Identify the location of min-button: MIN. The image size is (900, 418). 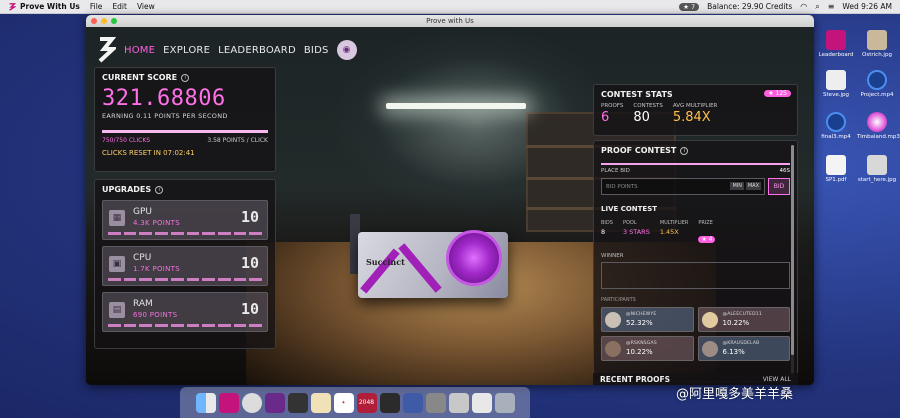
(737, 186).